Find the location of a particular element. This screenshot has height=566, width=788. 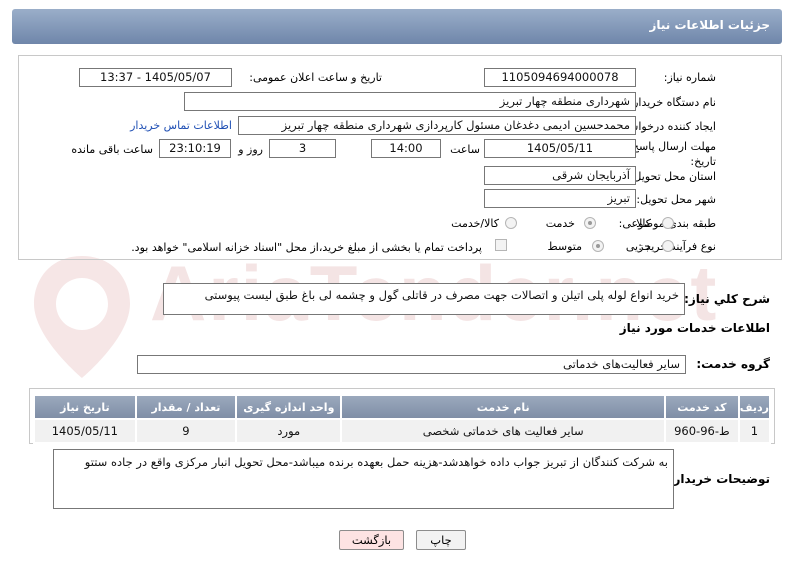

delivery-city-label: شهر محل تحویل: is located at coordinates (676, 199).